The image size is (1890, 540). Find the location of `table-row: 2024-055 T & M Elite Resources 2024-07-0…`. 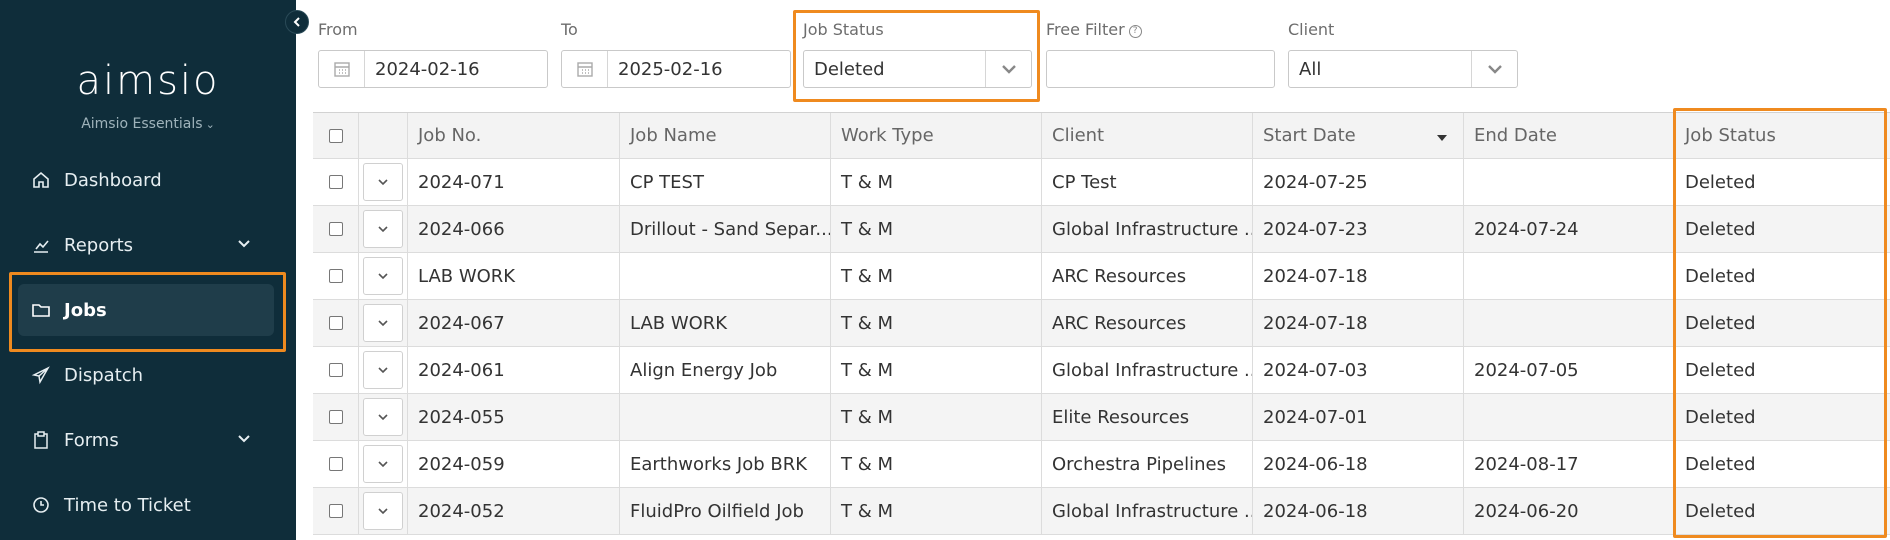

table-row: 2024-055 T & M Elite Resources 2024-07-0… is located at coordinates (1101, 417).